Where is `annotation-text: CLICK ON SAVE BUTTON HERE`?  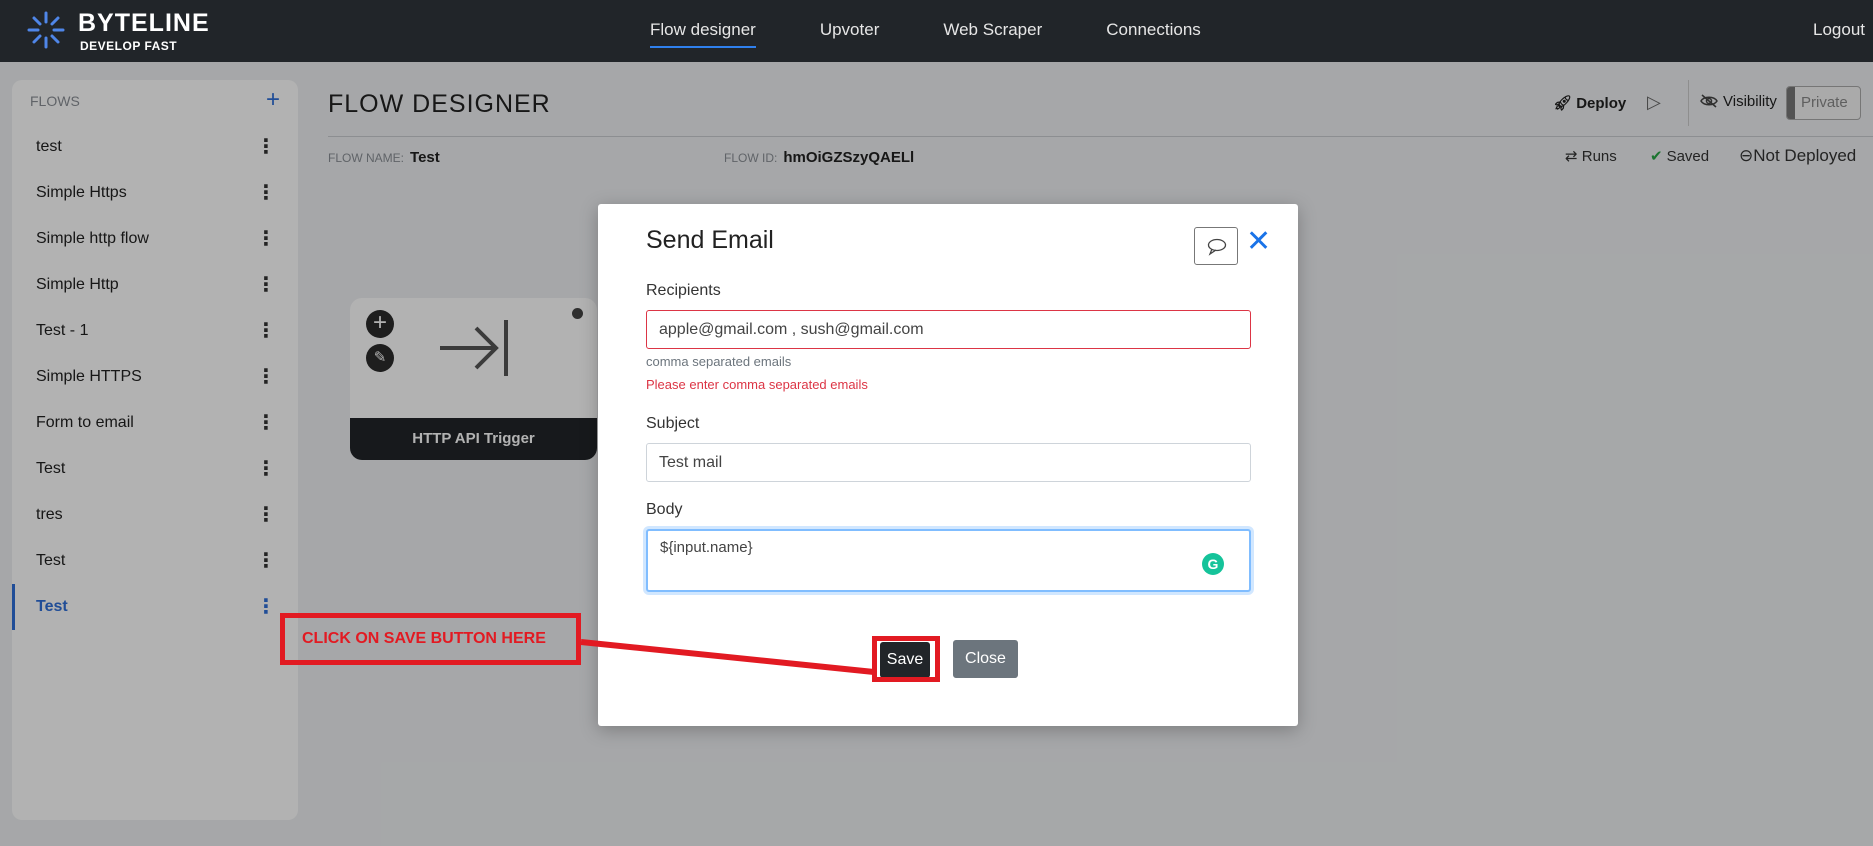 annotation-text: CLICK ON SAVE BUTTON HERE is located at coordinates (424, 638).